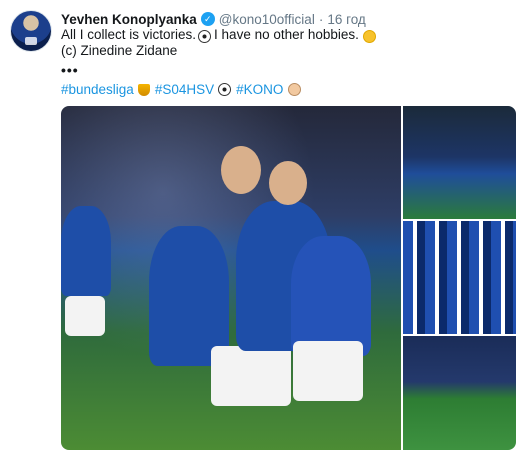  What do you see at coordinates (259, 89) in the screenshot?
I see `hashtag-kono: #KONO` at bounding box center [259, 89].